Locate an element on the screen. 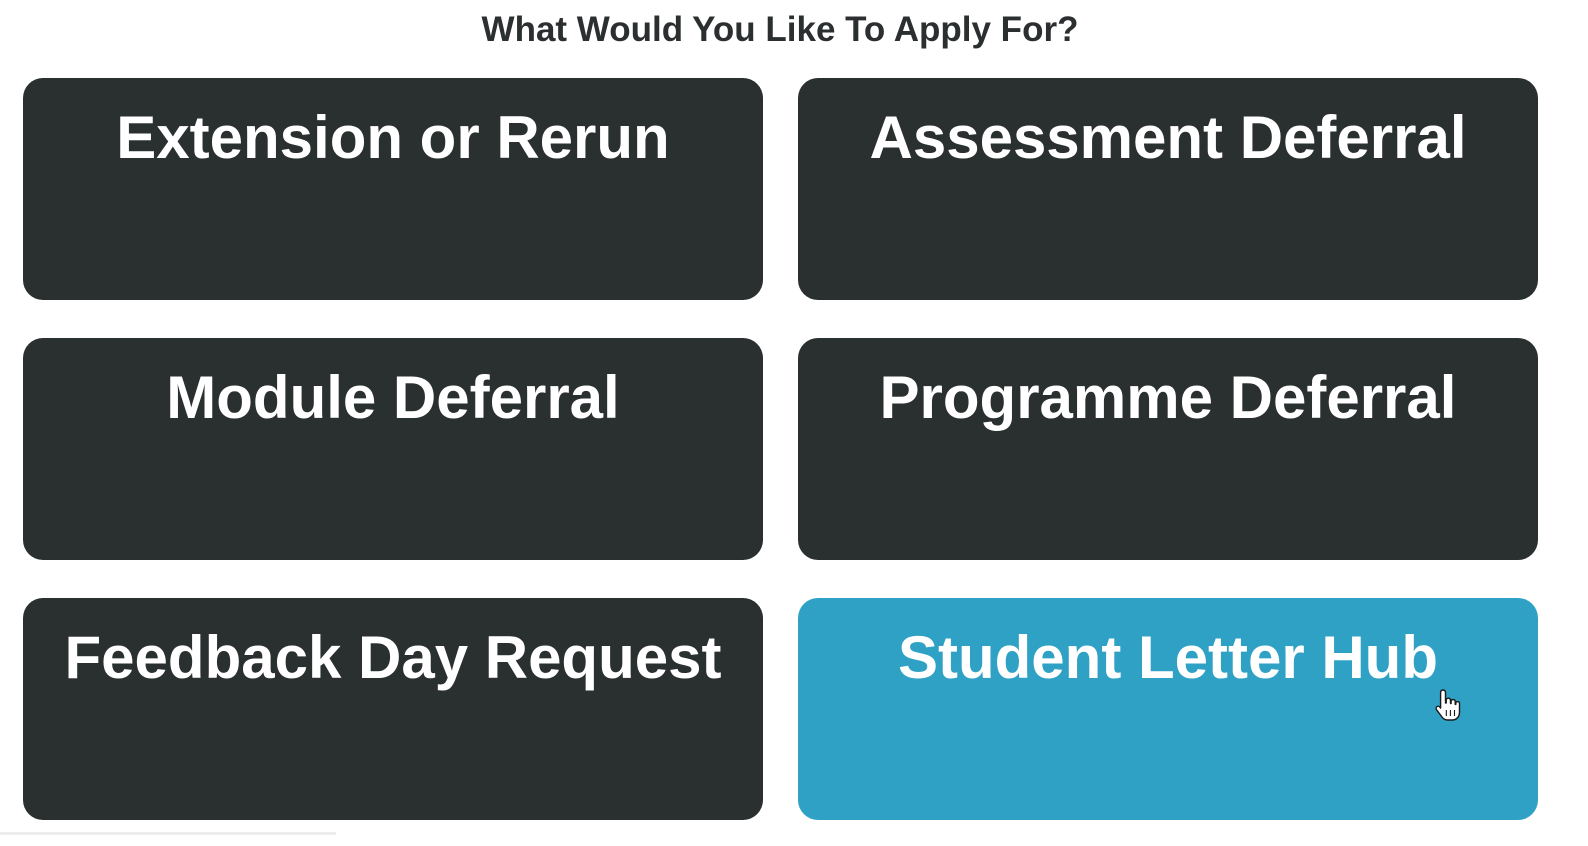 This screenshot has width=1588, height=846. programme-deferral-button: Programme Deferral is located at coordinates (1168, 449).